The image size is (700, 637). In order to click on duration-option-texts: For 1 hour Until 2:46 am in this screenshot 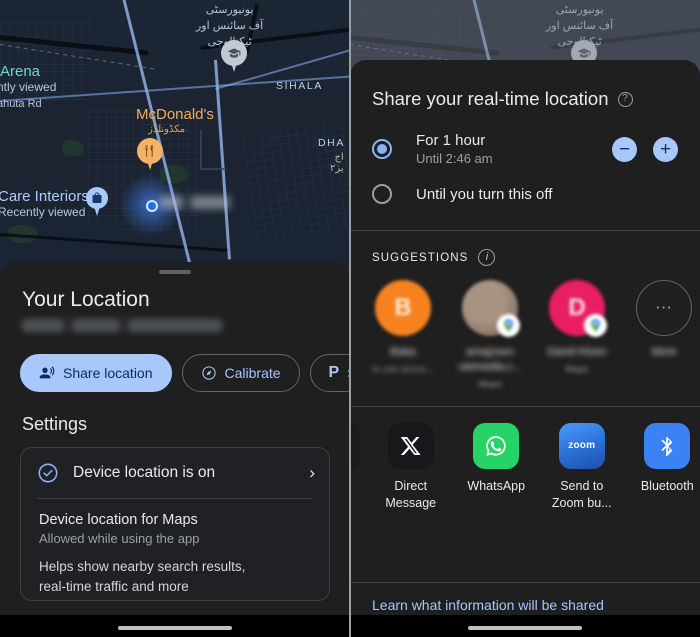, I will do `click(514, 149)`.